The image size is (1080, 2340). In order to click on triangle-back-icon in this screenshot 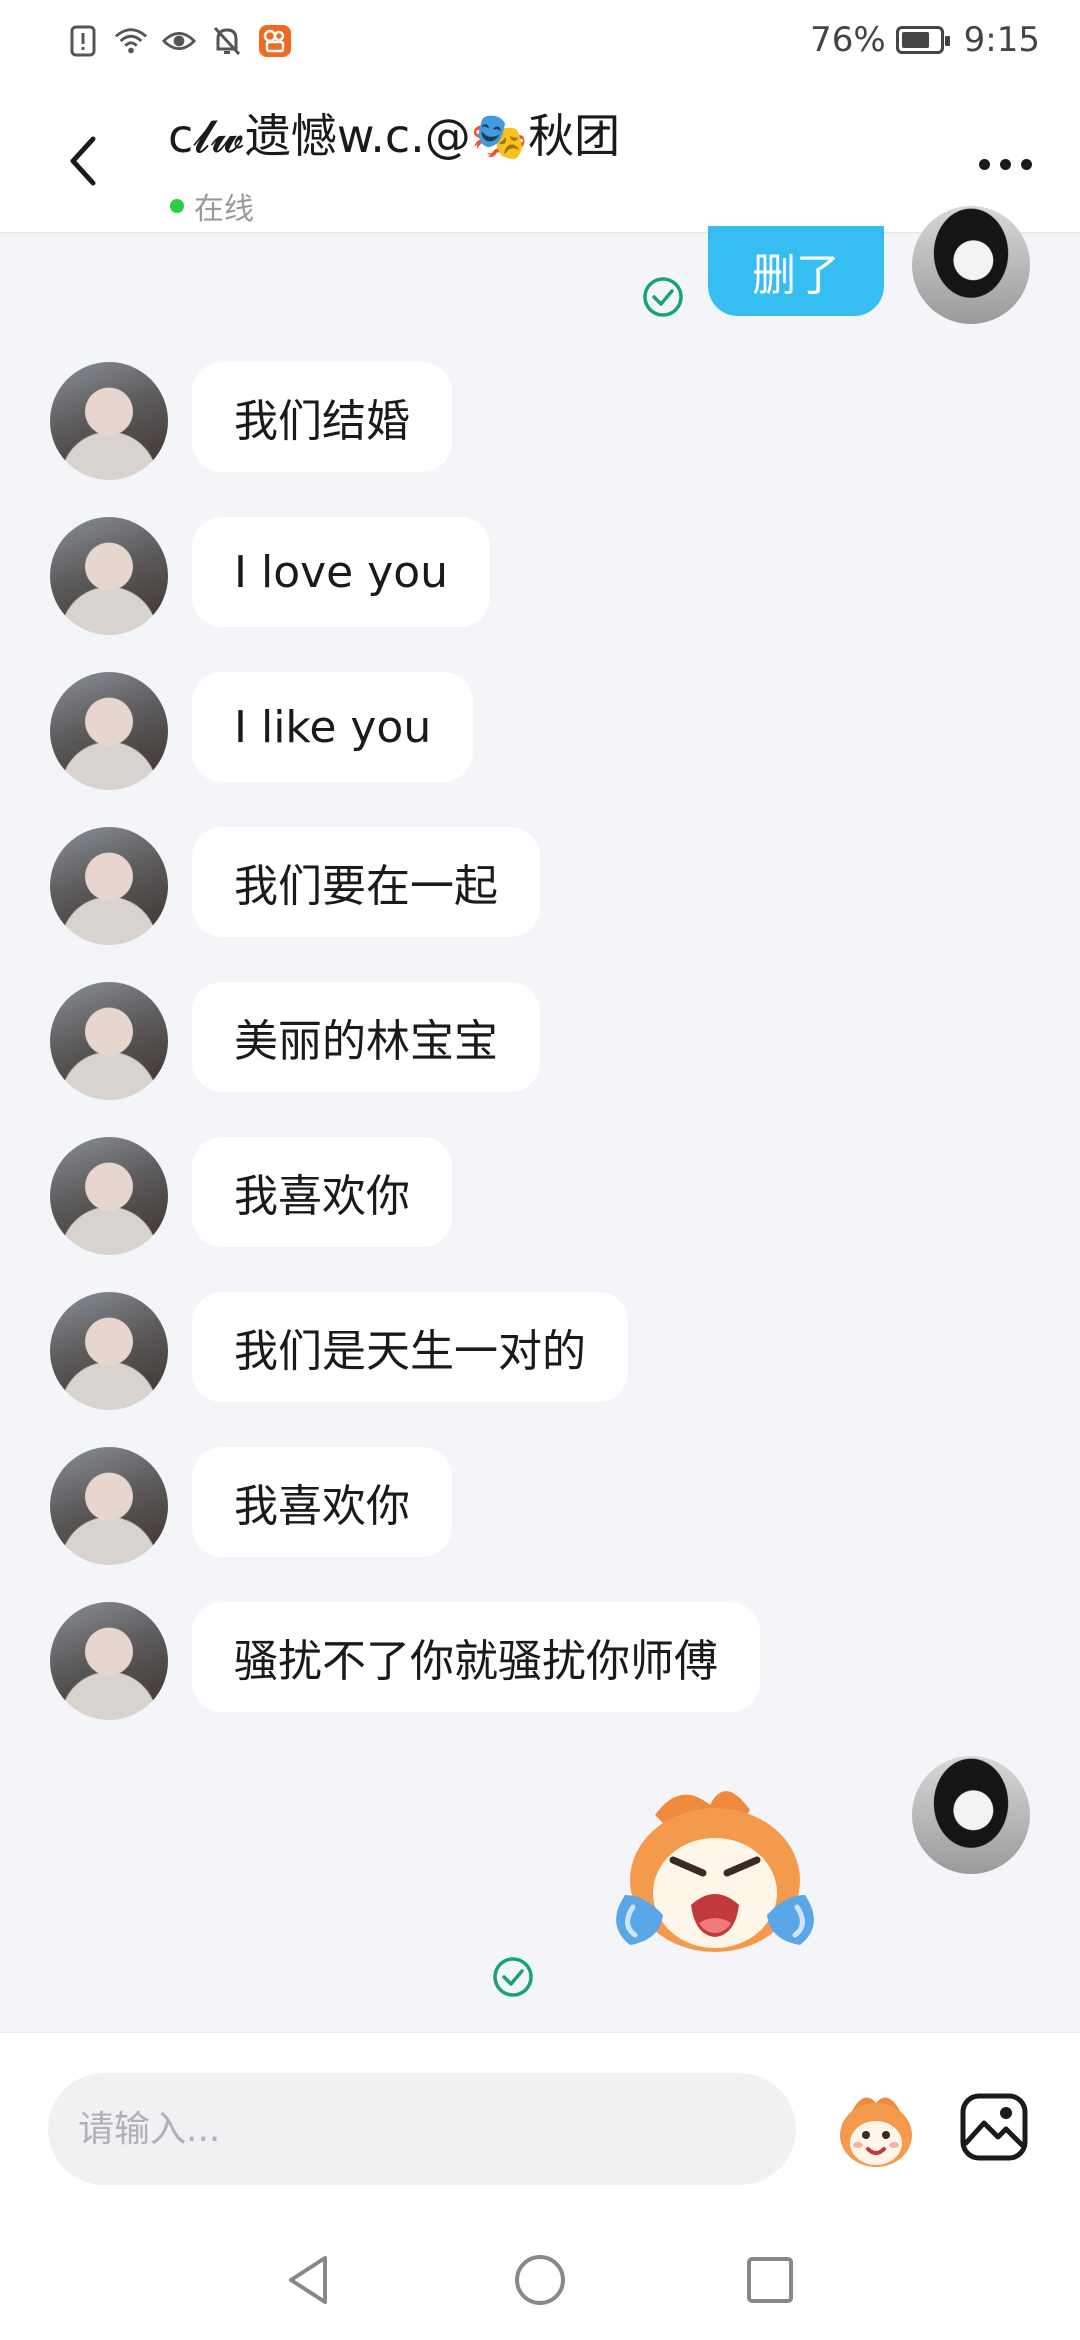, I will do `click(308, 2280)`.